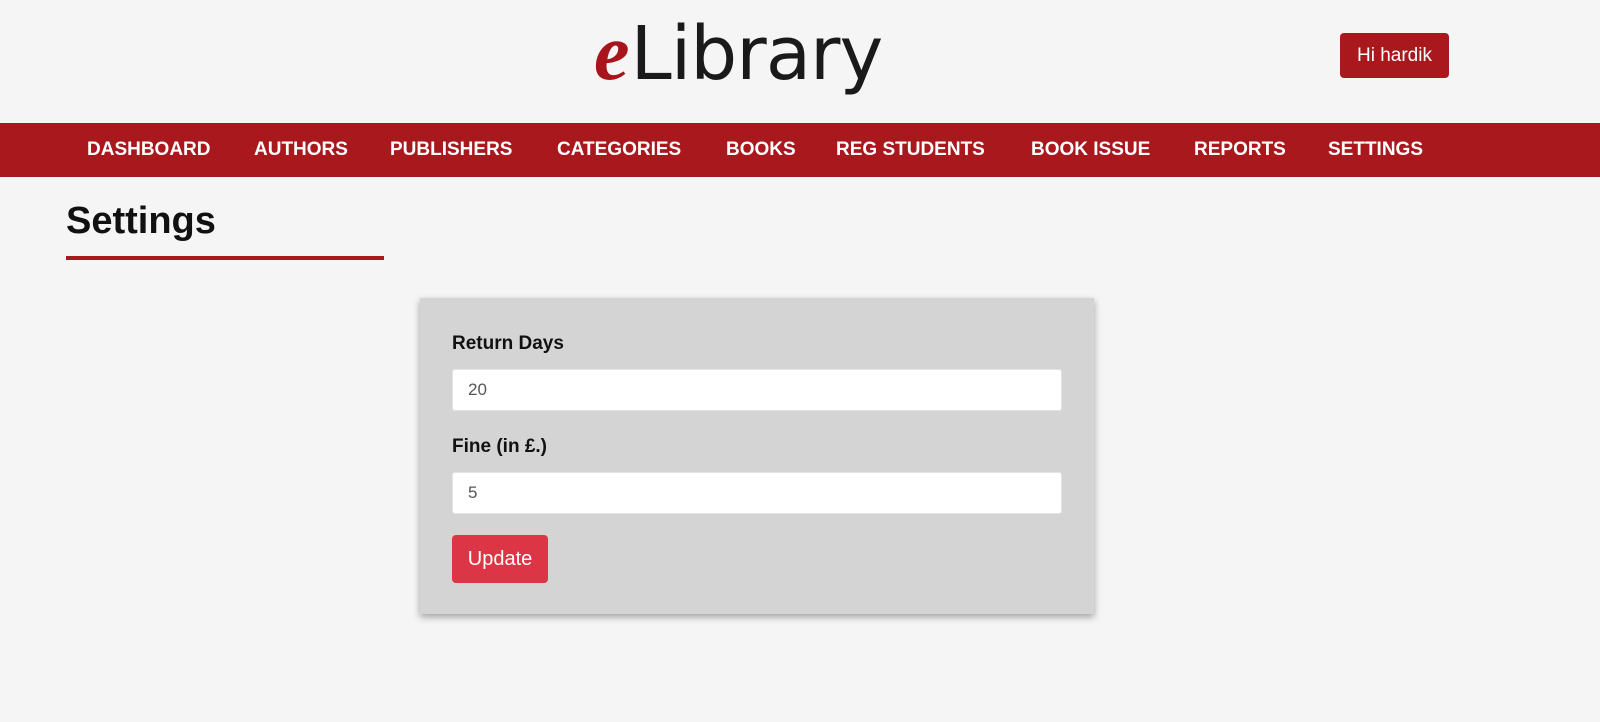 Image resolution: width=1600 pixels, height=722 pixels. Describe the element at coordinates (508, 343) in the screenshot. I see `return-days-label: Return Days` at that location.